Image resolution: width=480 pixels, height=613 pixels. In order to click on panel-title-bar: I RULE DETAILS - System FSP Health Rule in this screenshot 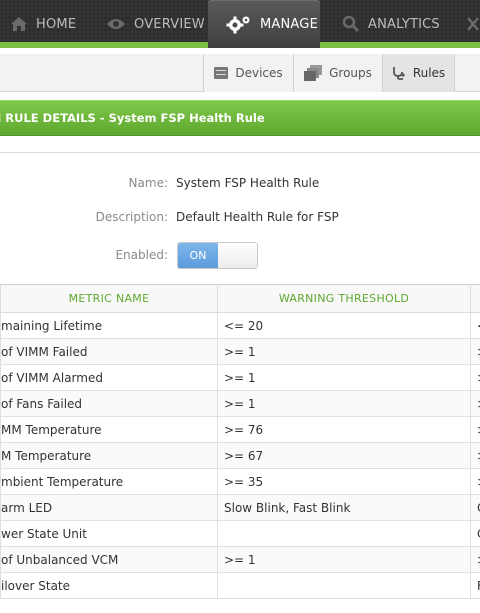, I will do `click(240, 118)`.